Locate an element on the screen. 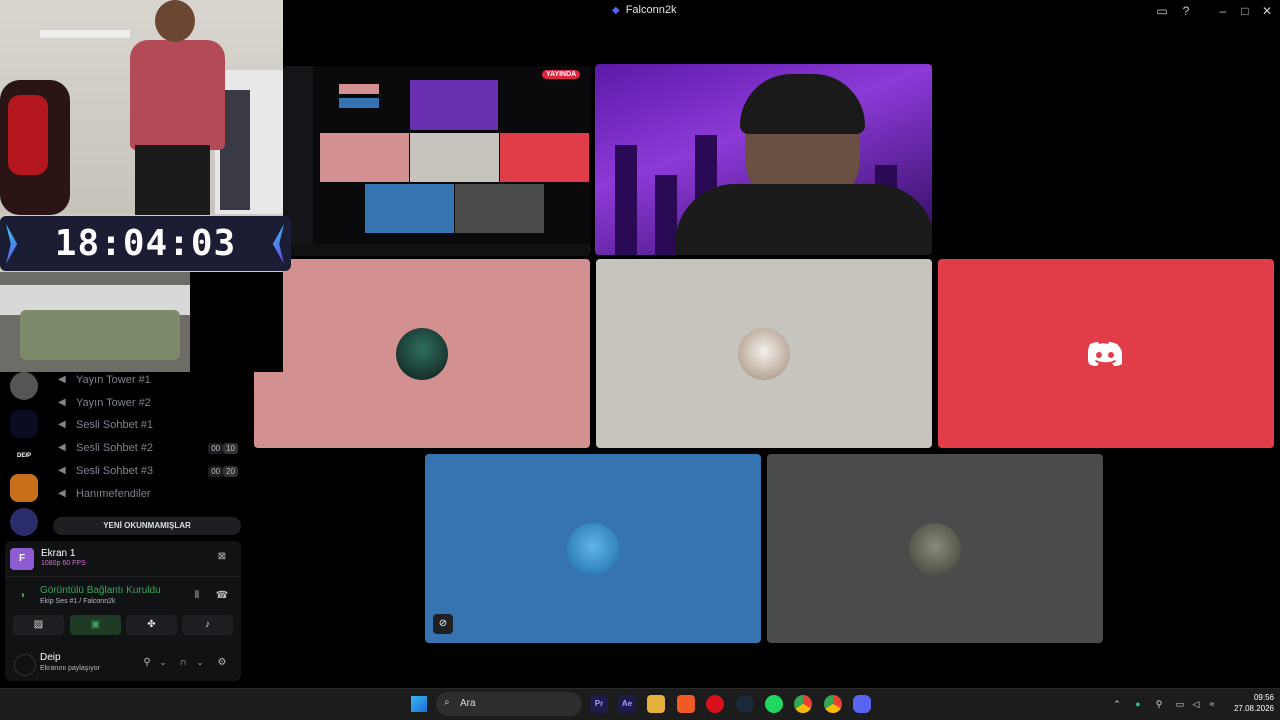  screen-avatar: F is located at coordinates (22, 559).